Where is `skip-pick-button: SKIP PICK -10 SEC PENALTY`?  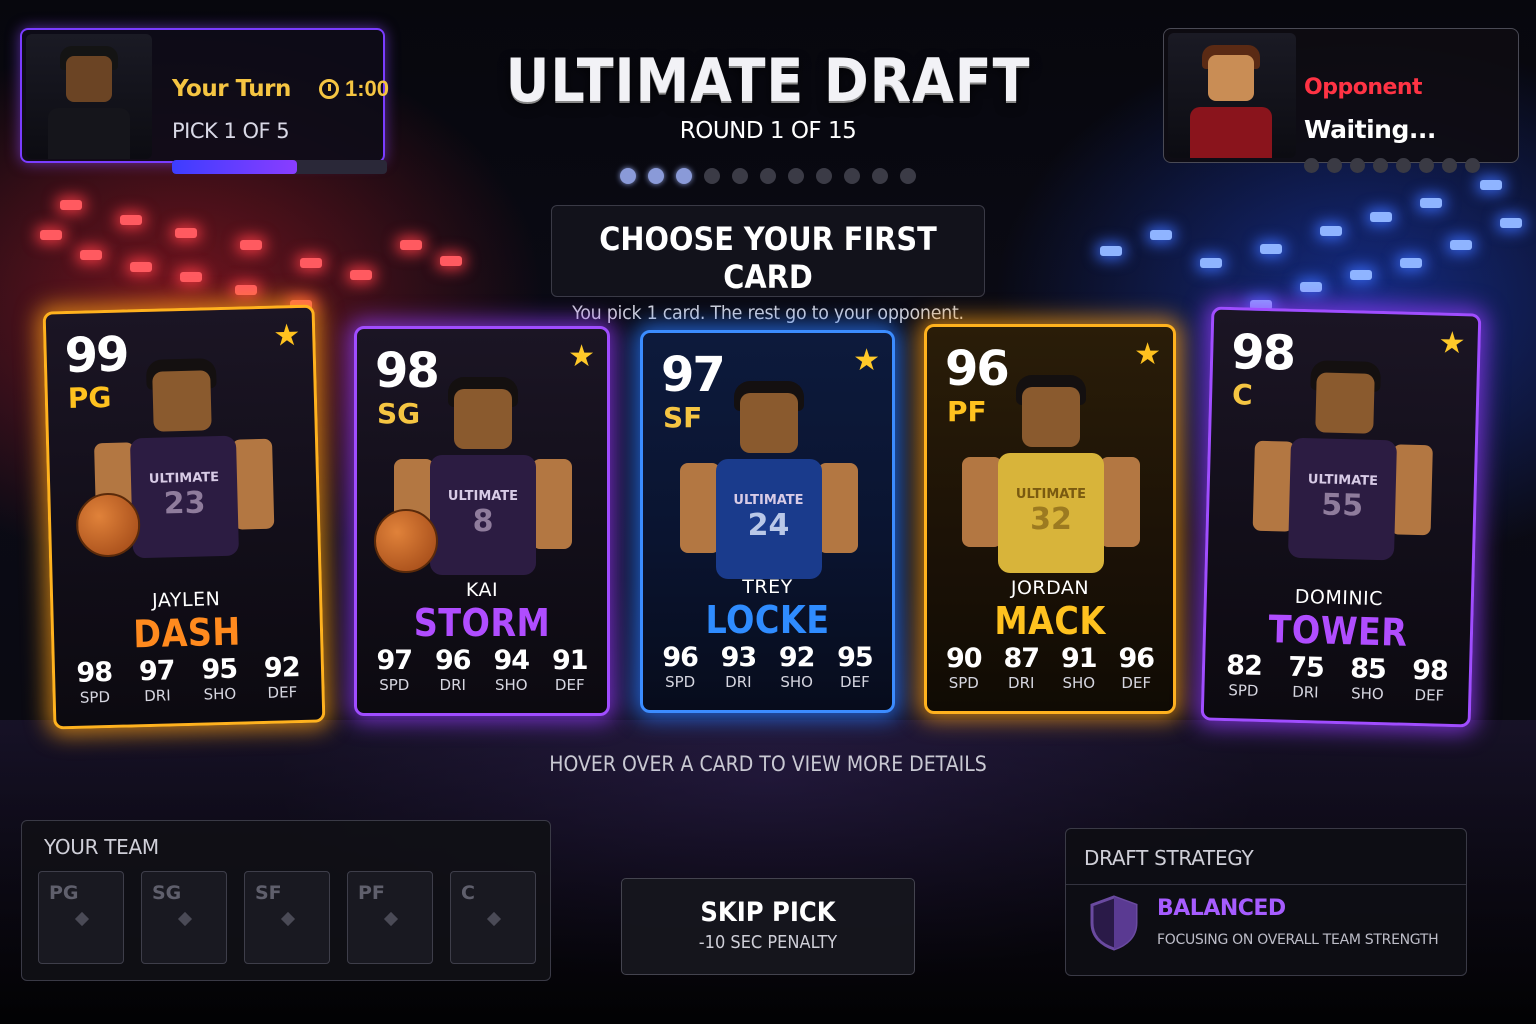 skip-pick-button: SKIP PICK -10 SEC PENALTY is located at coordinates (768, 926).